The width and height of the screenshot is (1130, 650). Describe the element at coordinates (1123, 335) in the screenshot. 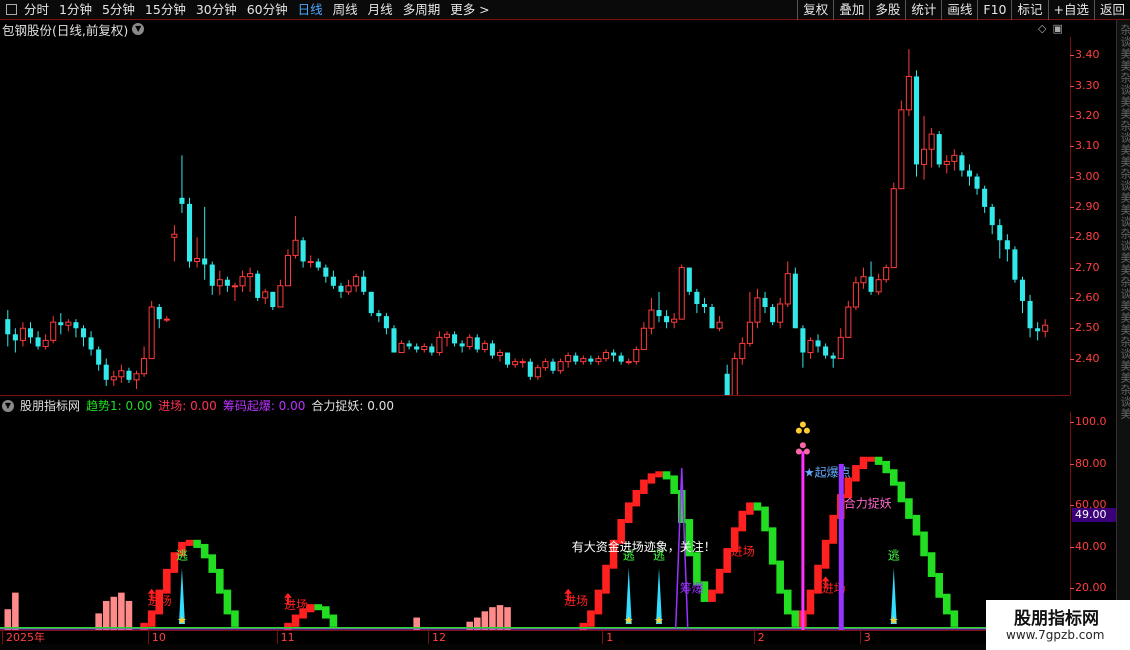

I see `side-panel: 杂谈美美杂谈美美杂谈美美杂谈美美谈杂谈美美杂谈美美美杂谈美美杂谈美` at that location.